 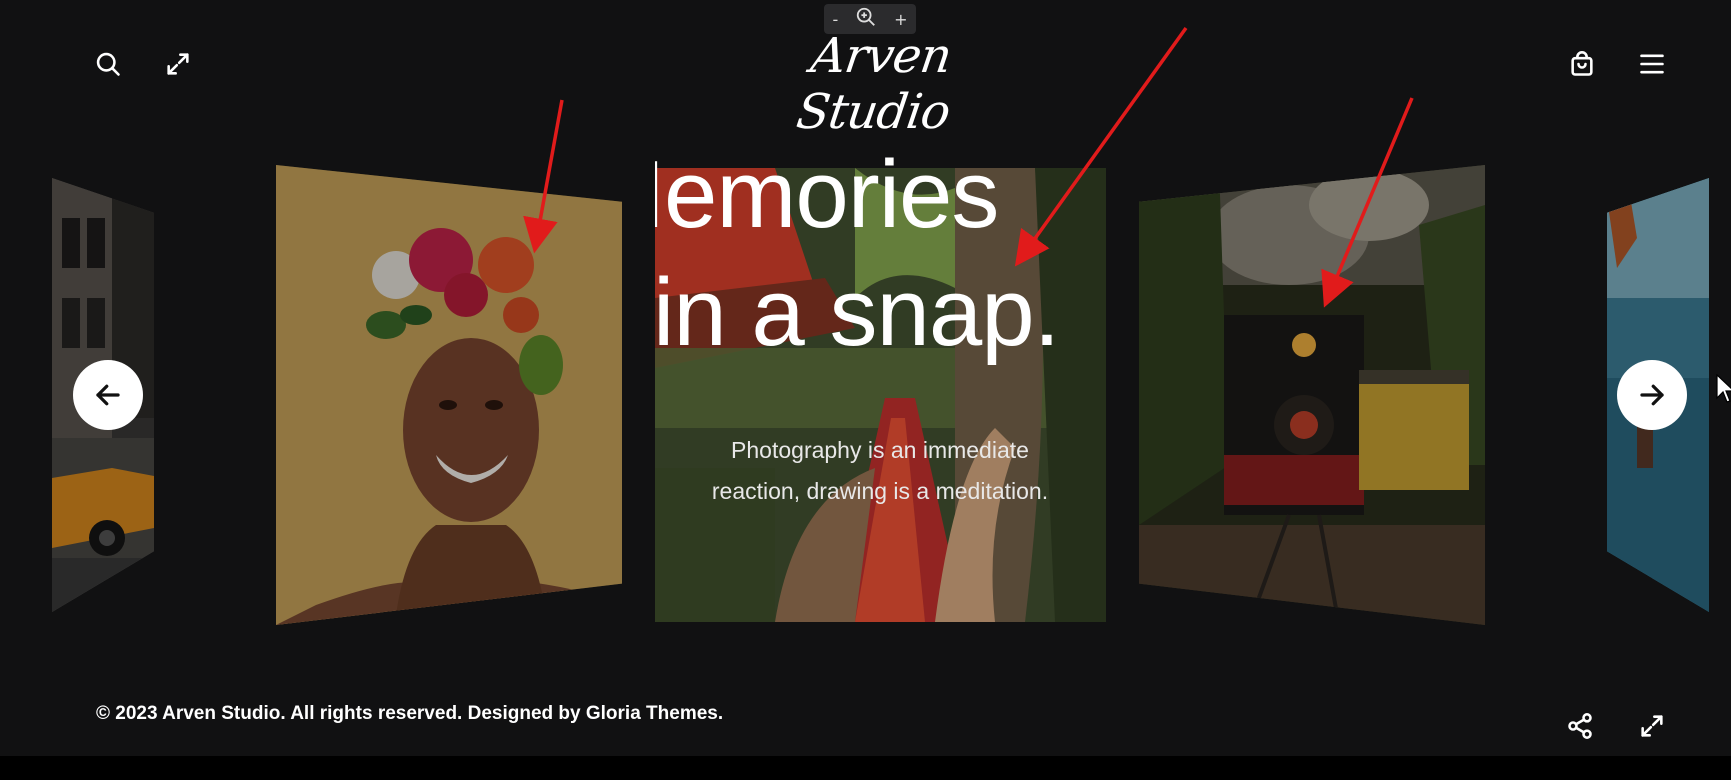 I want to click on fullscreen-icon, so click(x=1652, y=726).